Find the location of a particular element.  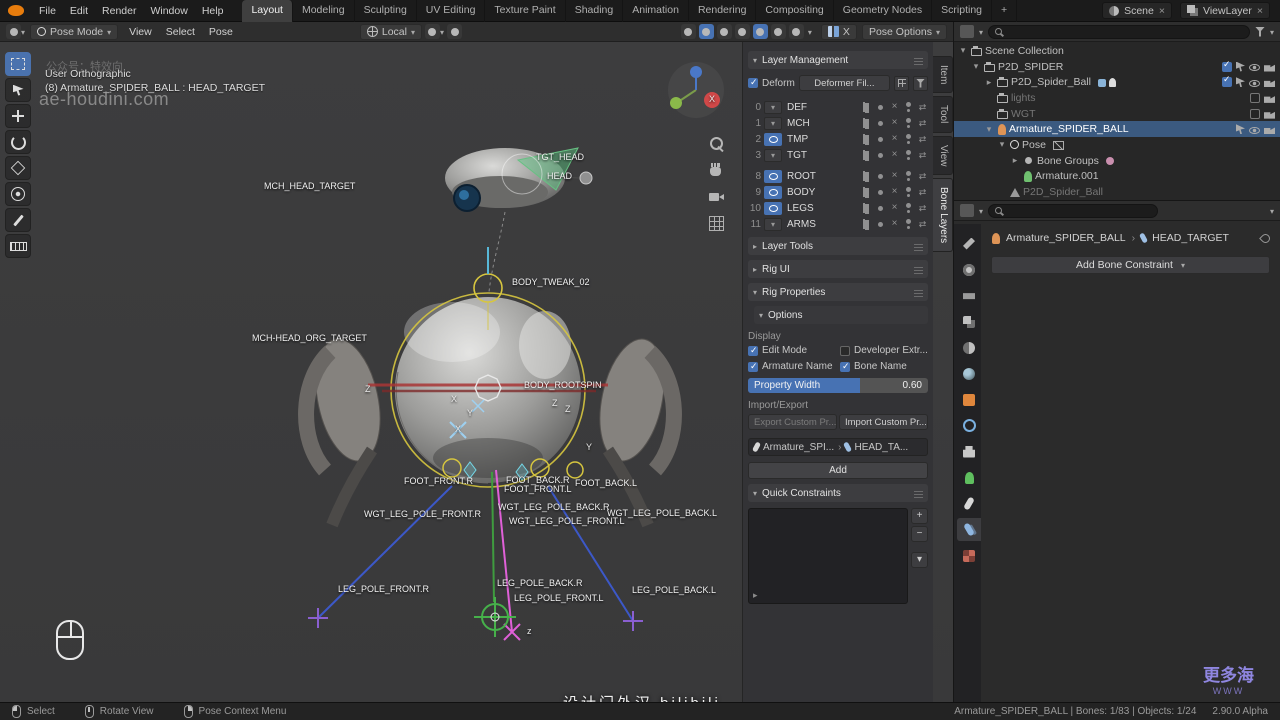

workspace-tab: Texture Paint is located at coordinates (525, 11).